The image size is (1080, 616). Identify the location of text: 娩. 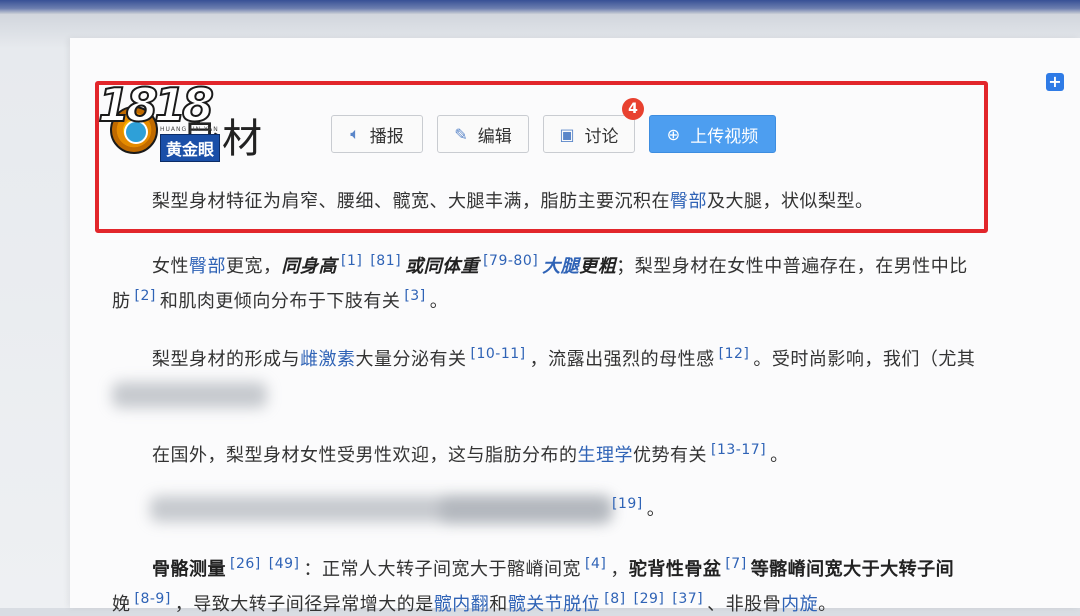
(121, 604).